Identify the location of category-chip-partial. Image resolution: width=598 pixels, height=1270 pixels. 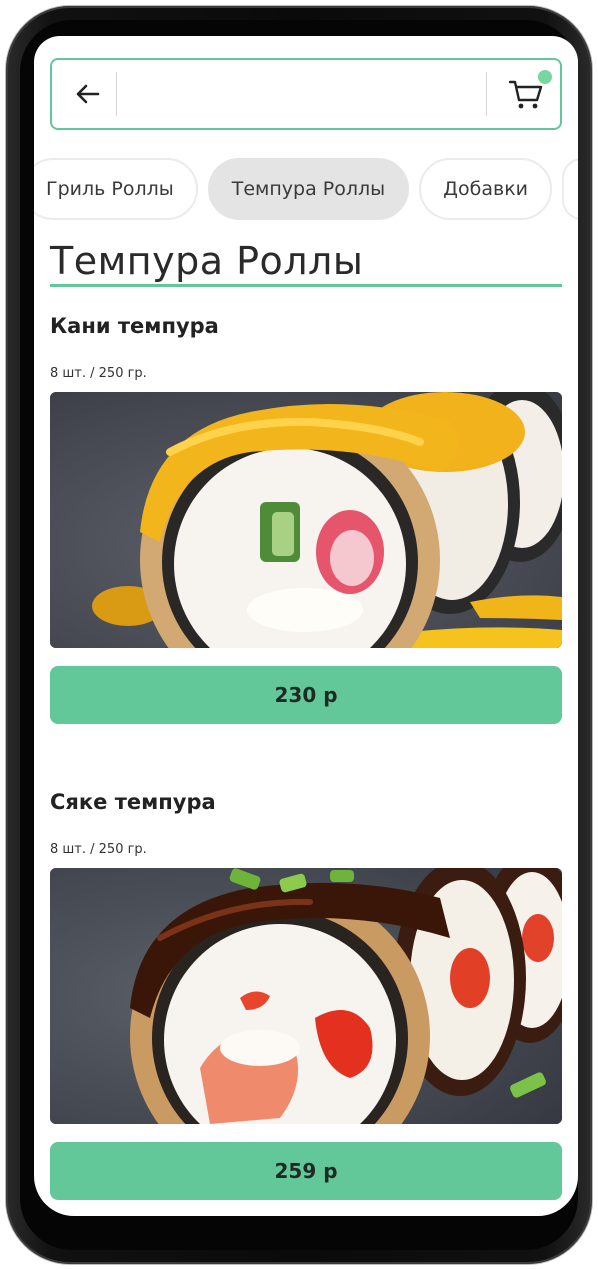
(570, 189).